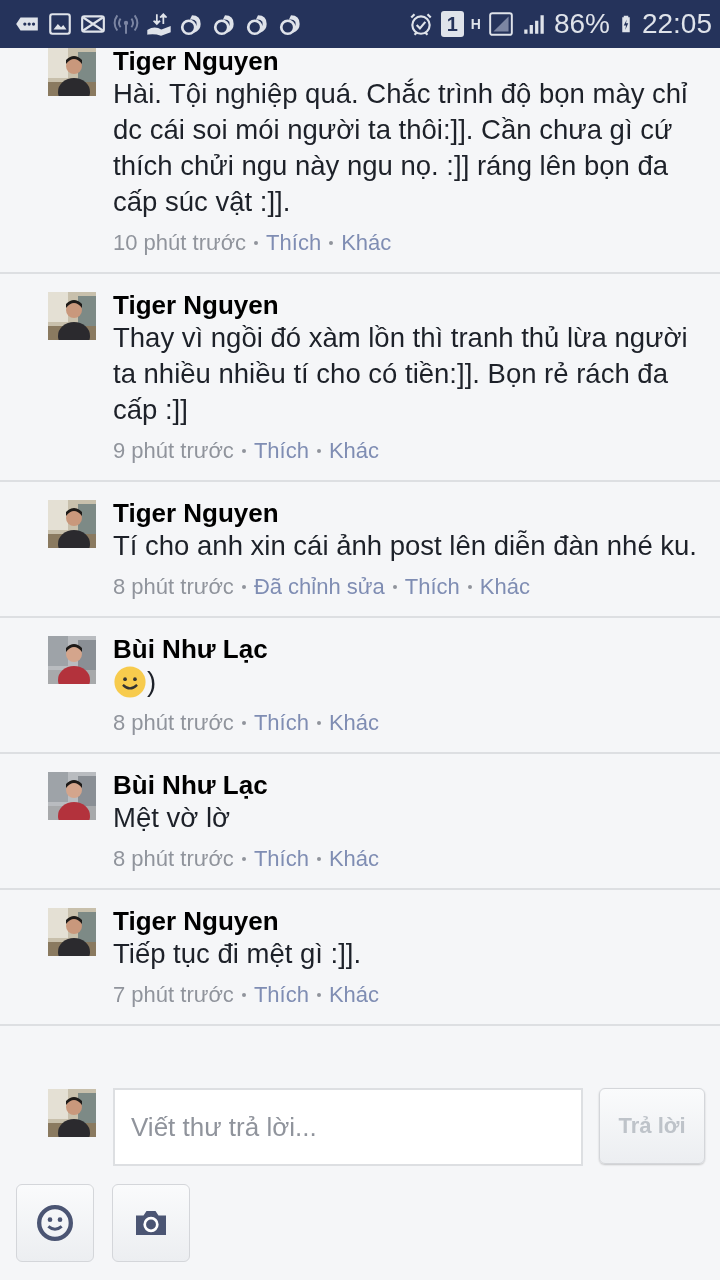  What do you see at coordinates (60, 24) in the screenshot?
I see `image-icon` at bounding box center [60, 24].